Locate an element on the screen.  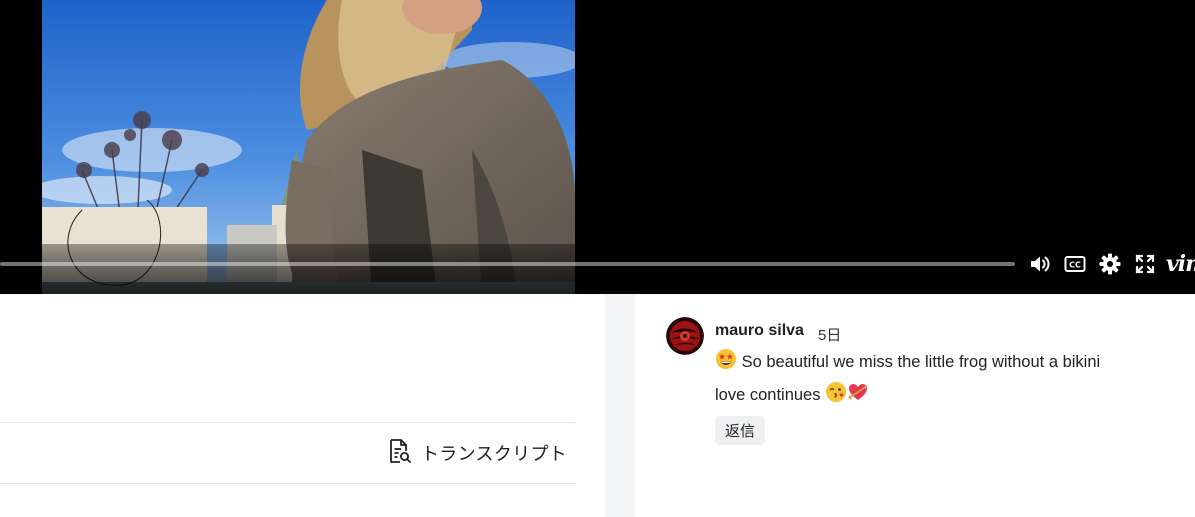
column-gutter is located at coordinates (620, 405).